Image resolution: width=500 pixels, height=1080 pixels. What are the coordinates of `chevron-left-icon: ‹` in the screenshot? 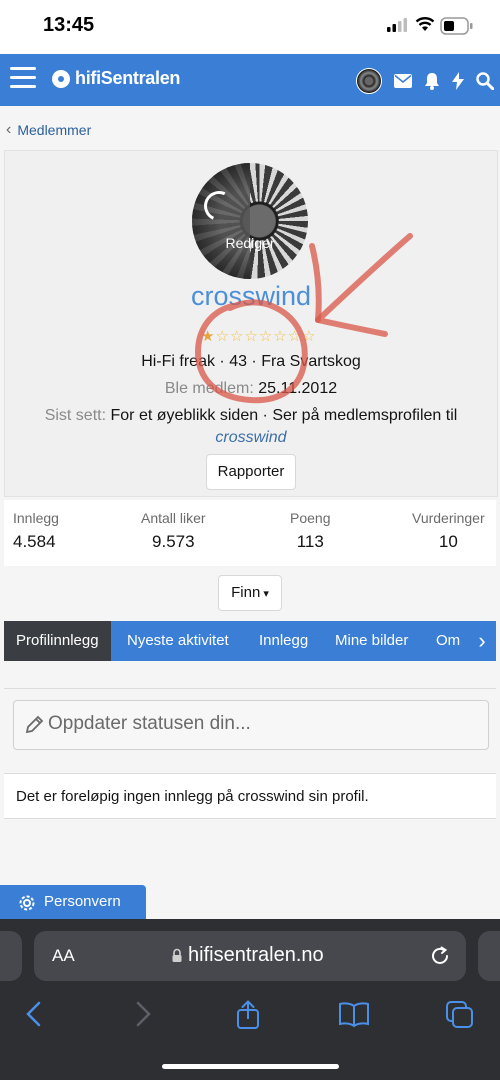 It's located at (9, 129).